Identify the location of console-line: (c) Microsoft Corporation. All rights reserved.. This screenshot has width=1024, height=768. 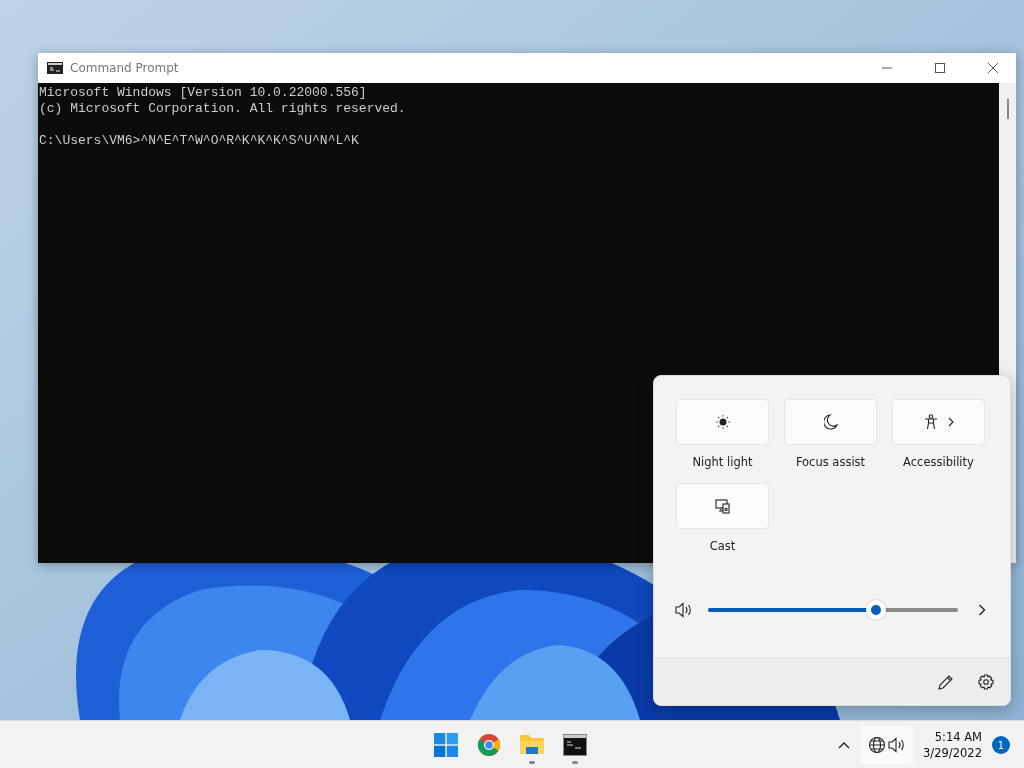
(223, 109).